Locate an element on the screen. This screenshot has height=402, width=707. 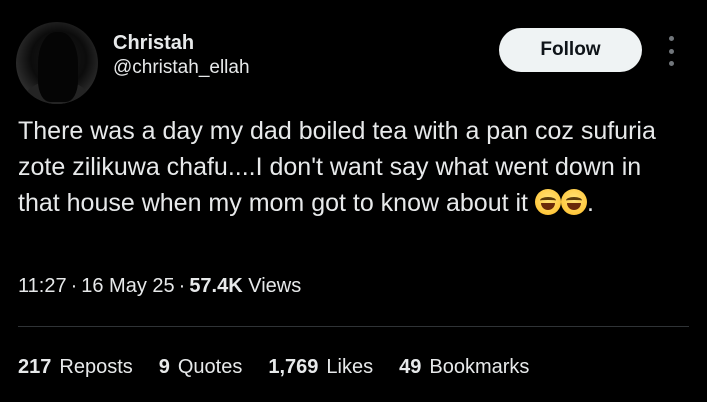
views-count: 57.4K is located at coordinates (216, 286).